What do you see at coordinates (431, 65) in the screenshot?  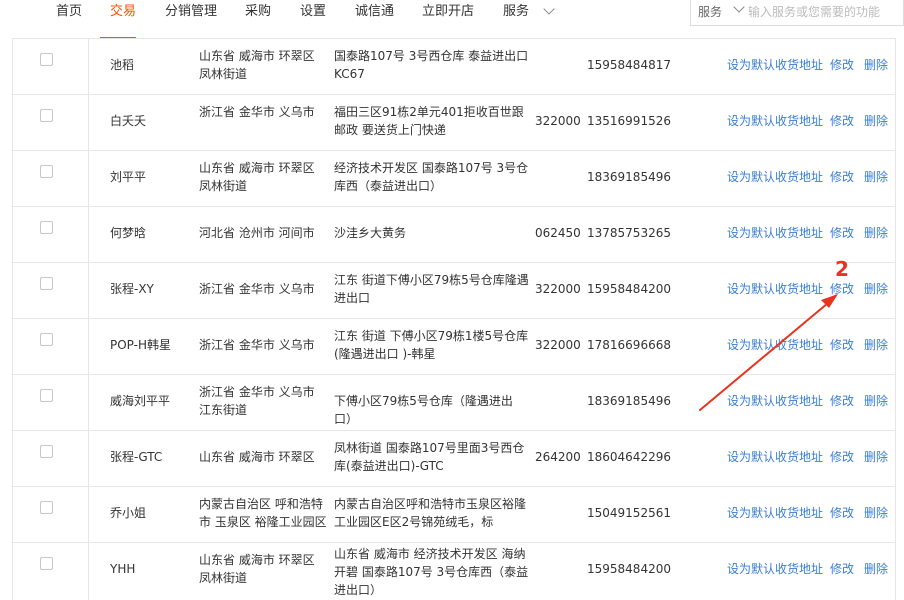 I see `street-address: 国泰路107号 3号西仓库 泰益进出口KC67` at bounding box center [431, 65].